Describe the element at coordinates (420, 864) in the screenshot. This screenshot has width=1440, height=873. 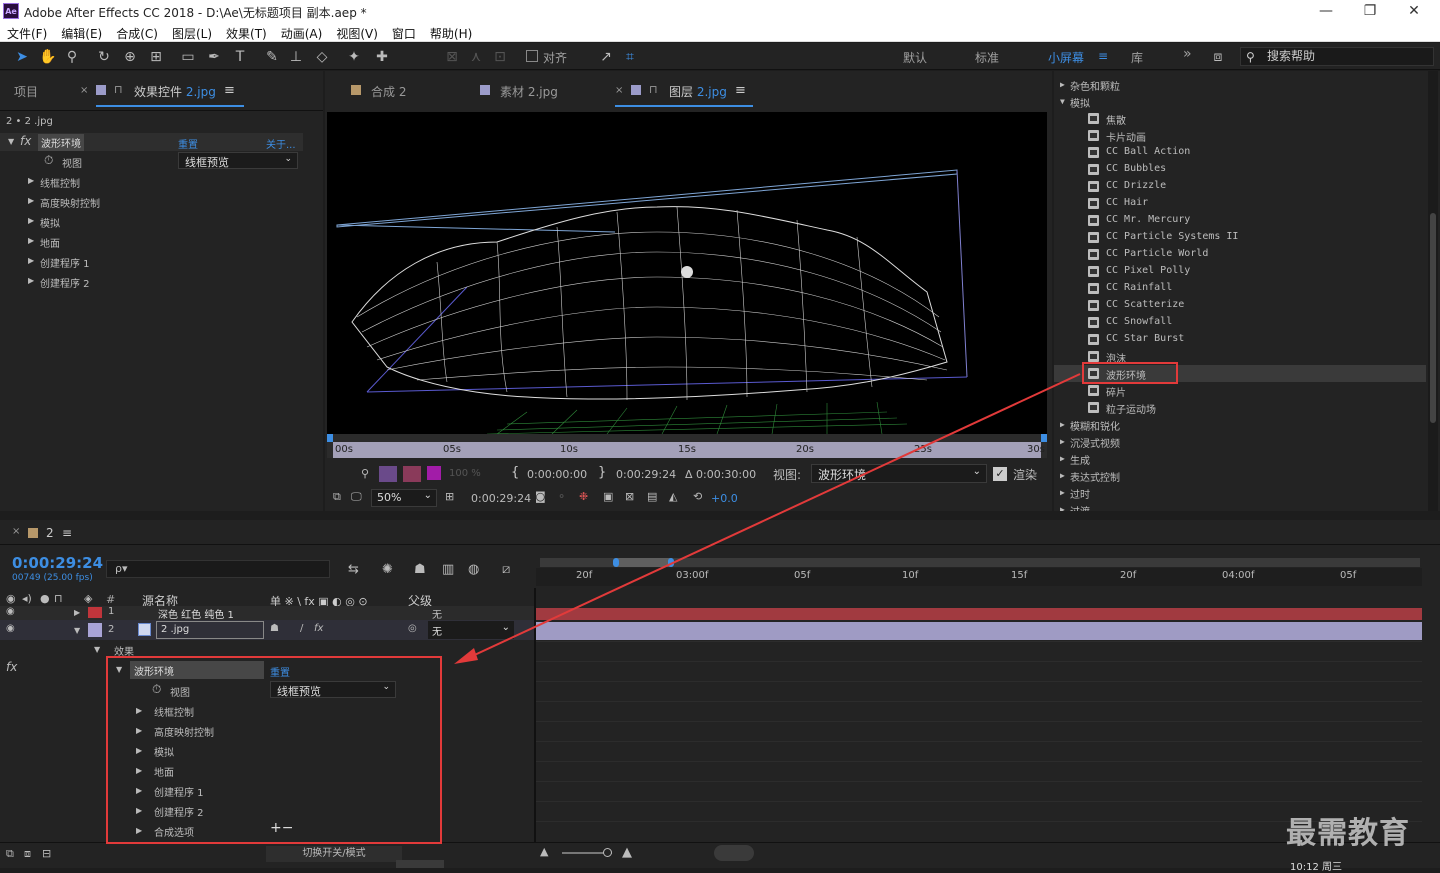
I see `taskbar-strip` at that location.